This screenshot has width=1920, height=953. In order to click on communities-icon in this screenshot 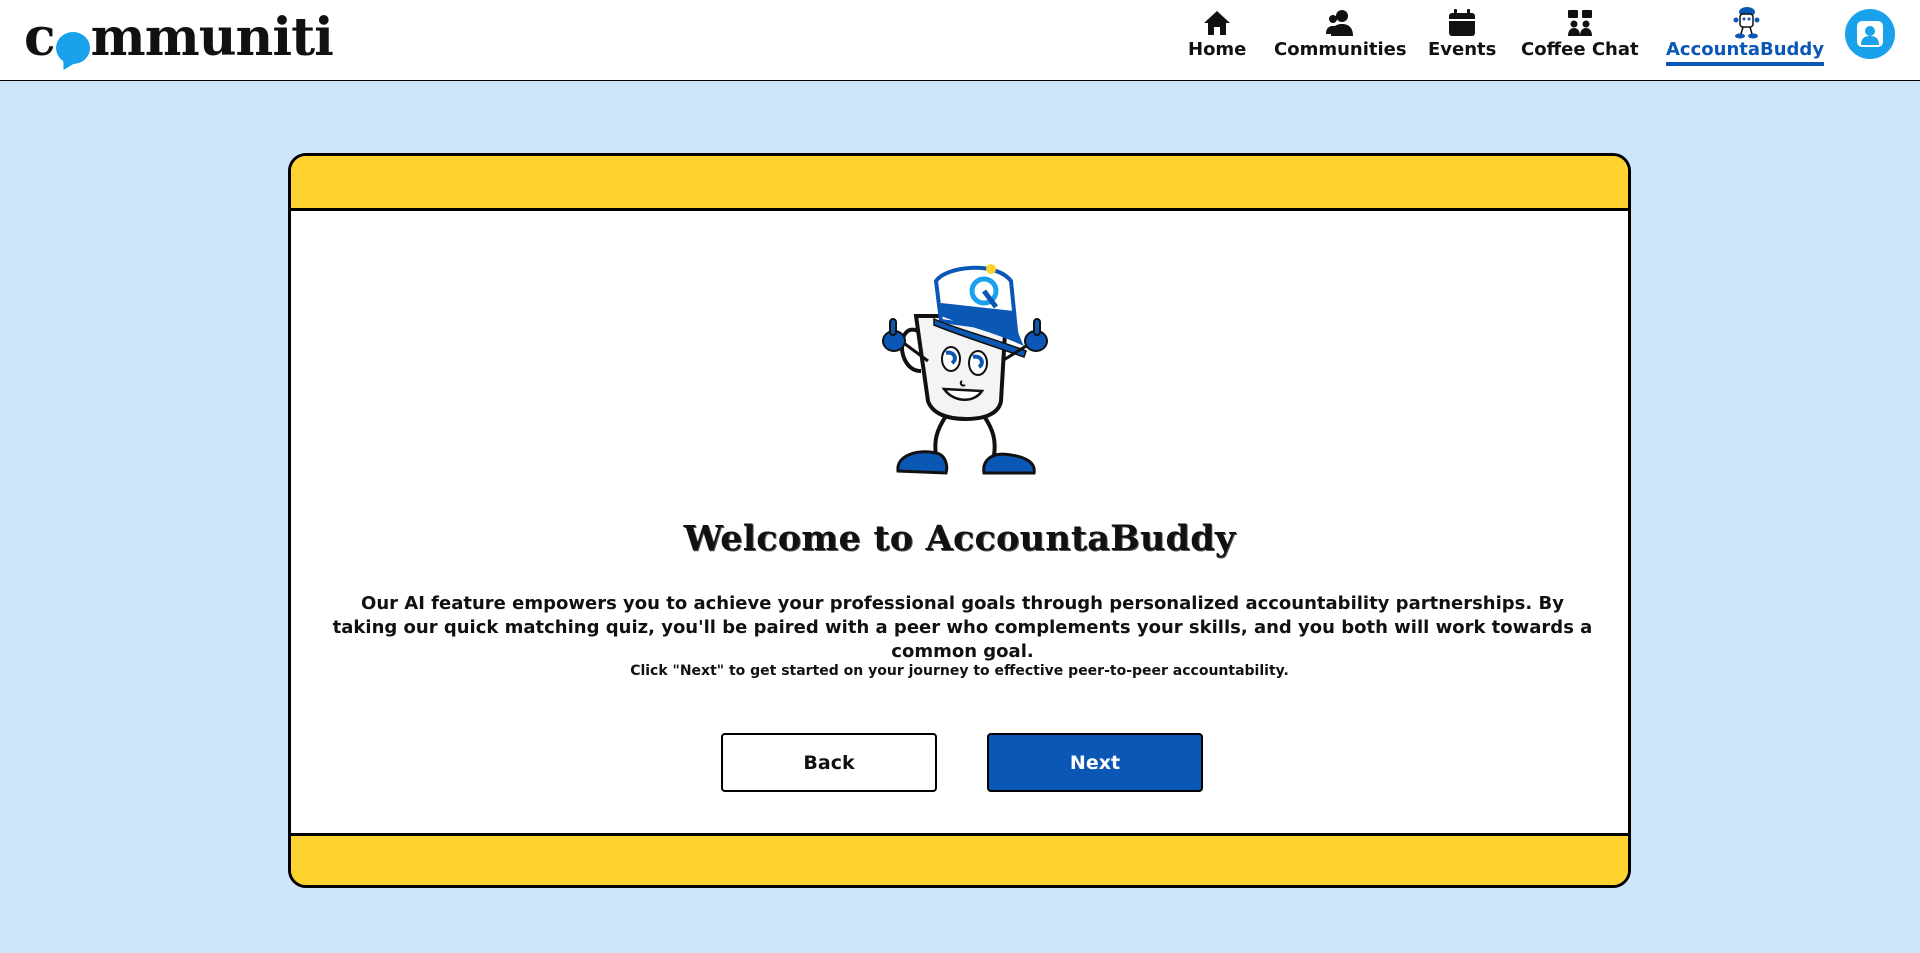, I will do `click(1340, 23)`.